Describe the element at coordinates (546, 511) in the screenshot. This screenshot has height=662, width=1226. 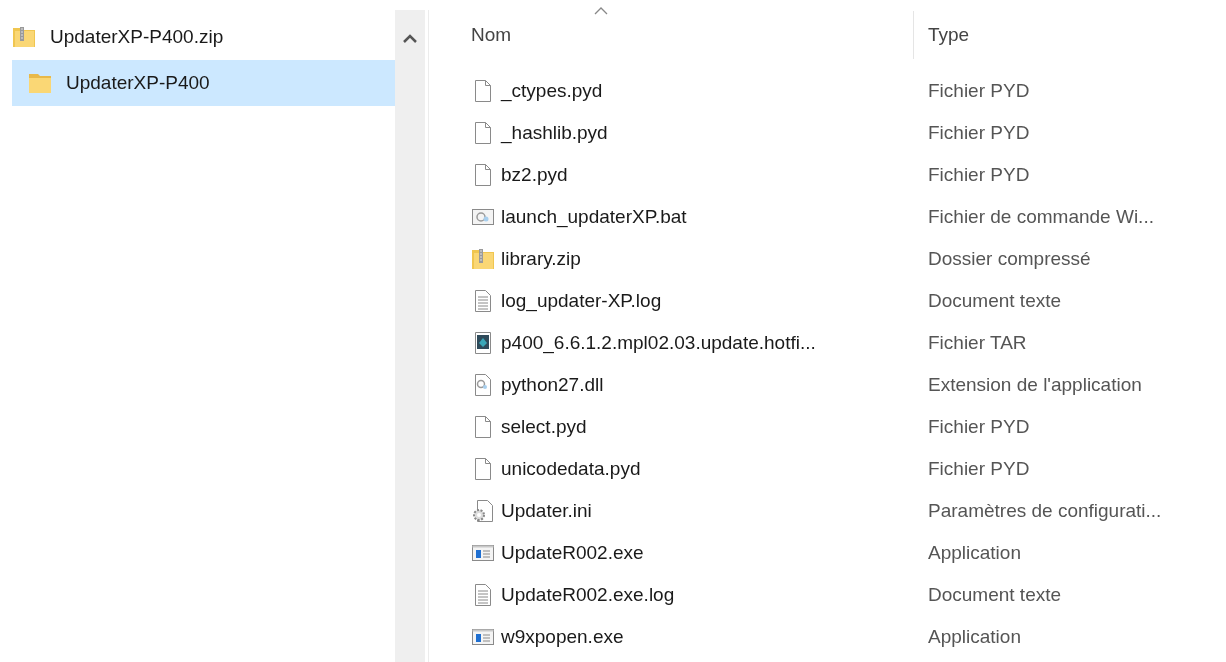
I see `file-name: Updater.ini` at that location.